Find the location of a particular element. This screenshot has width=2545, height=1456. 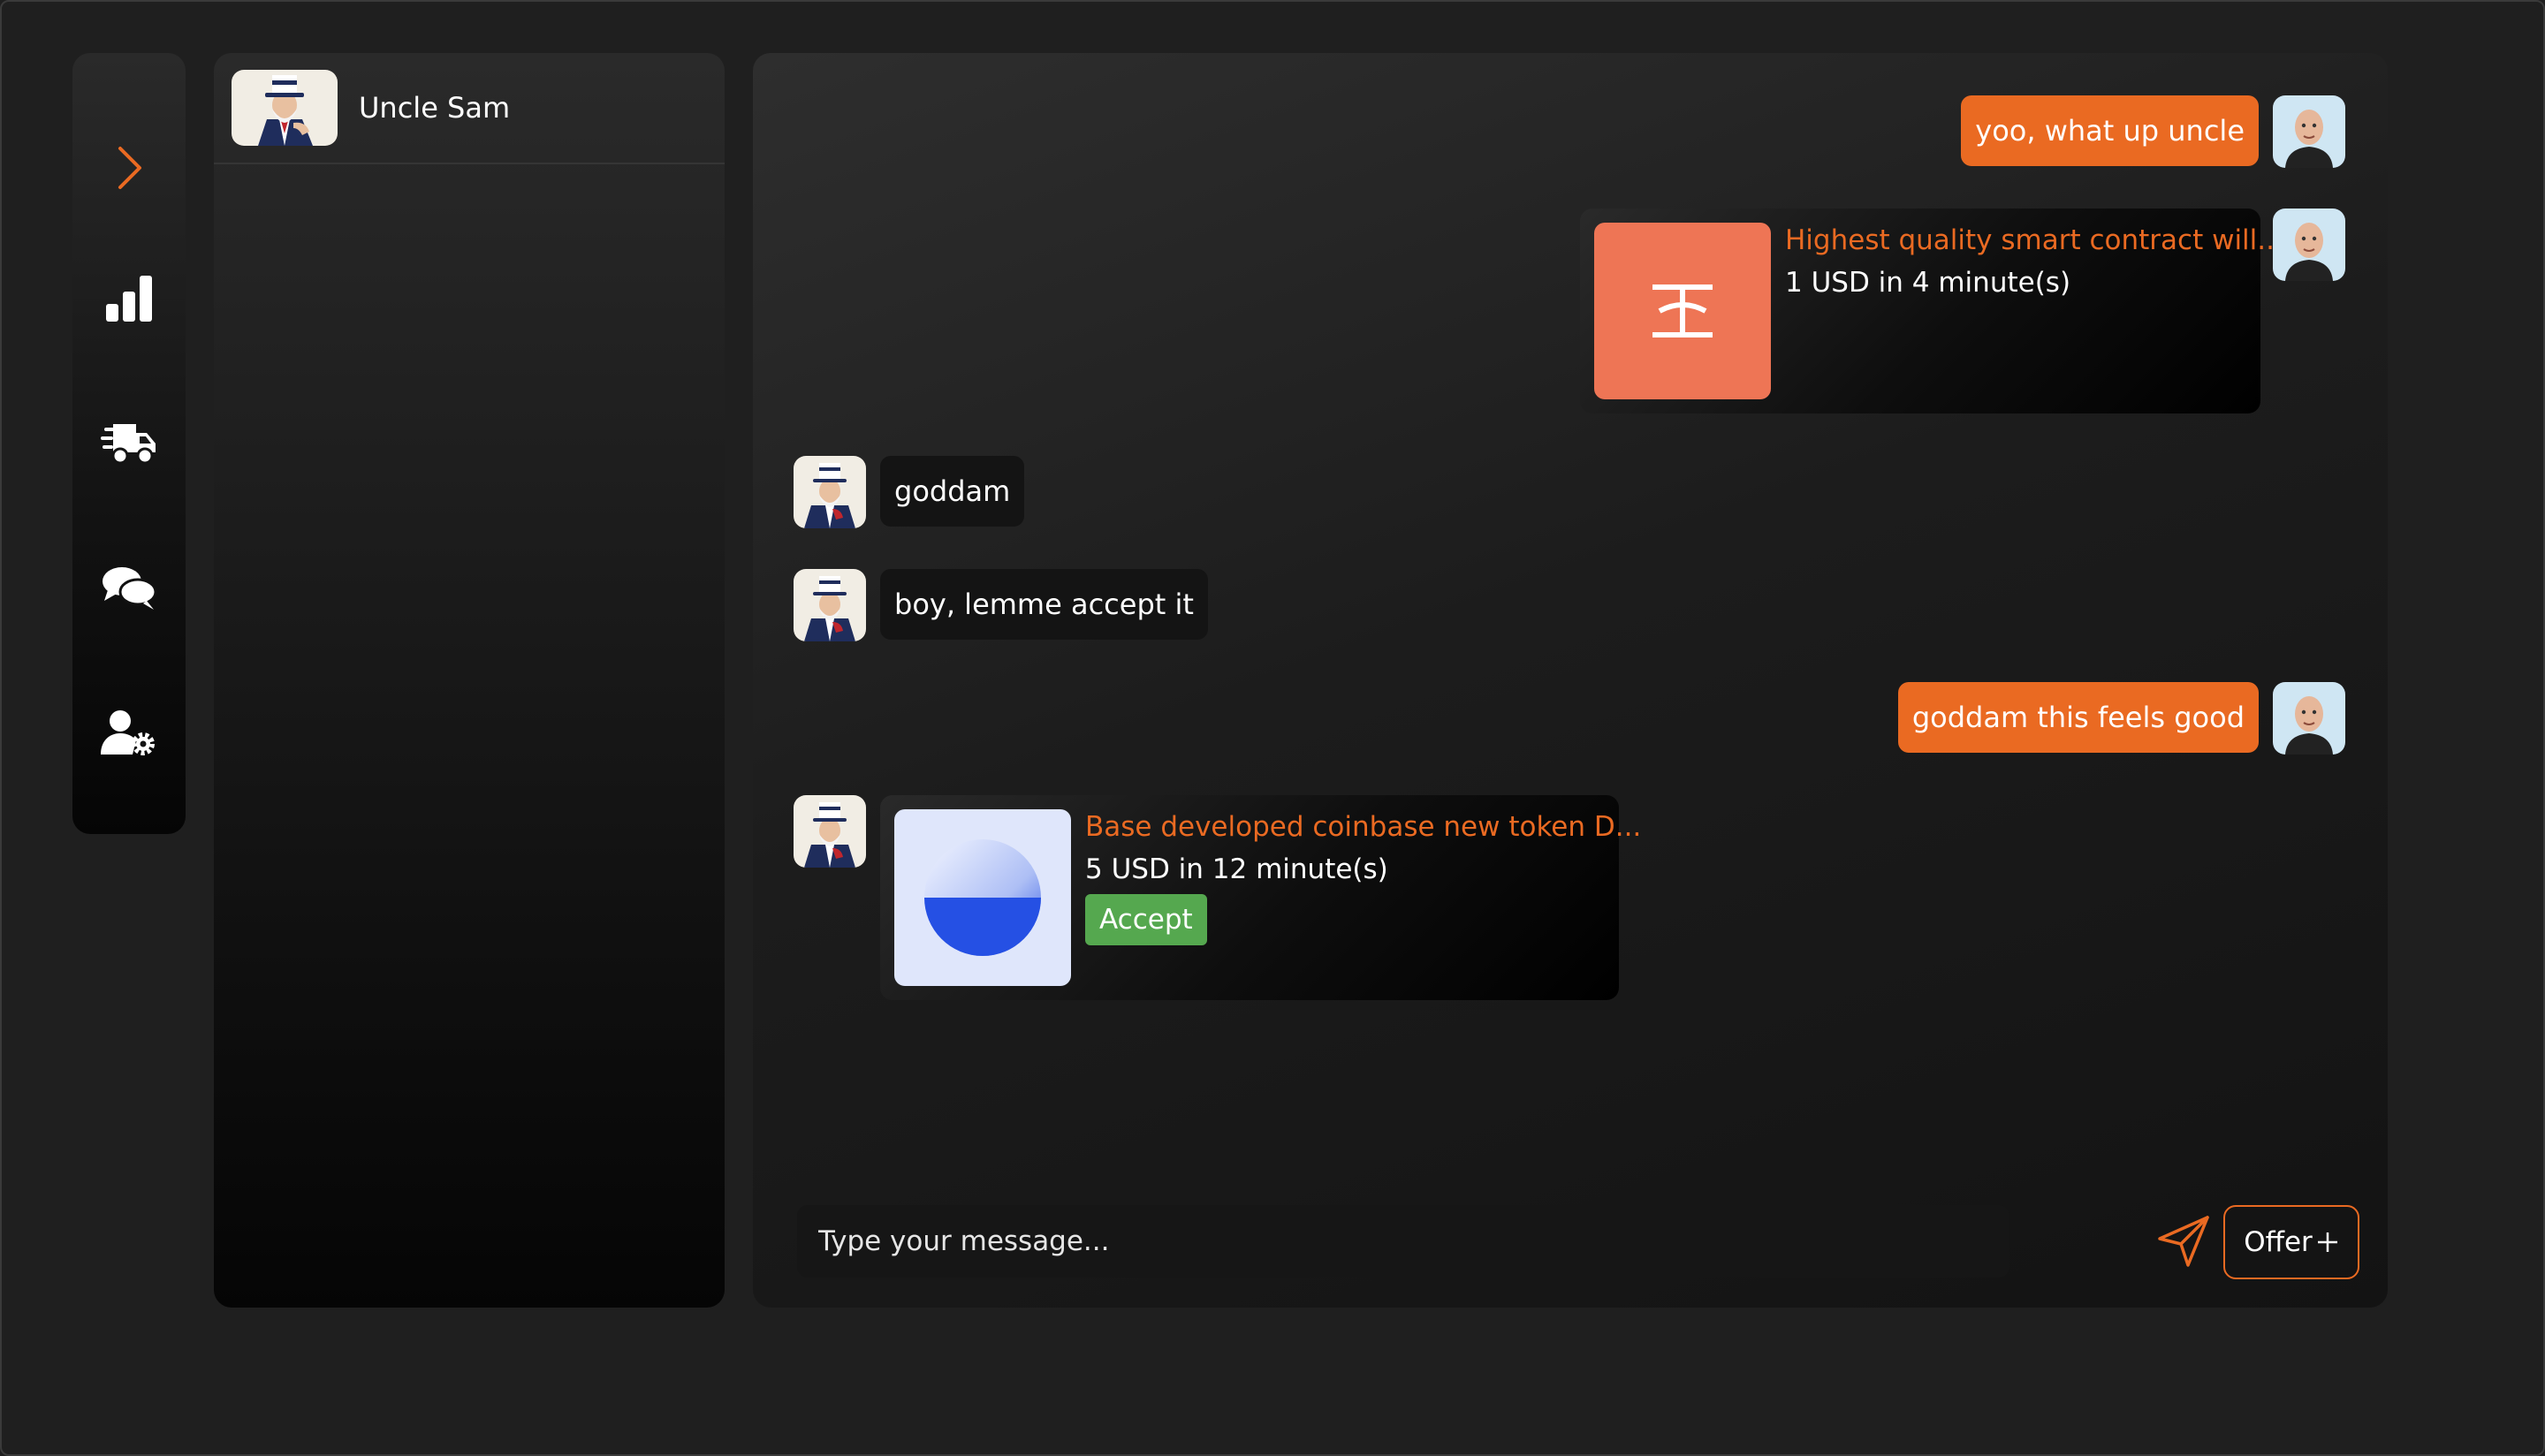

token-glyph-icon is located at coordinates (1682, 310).